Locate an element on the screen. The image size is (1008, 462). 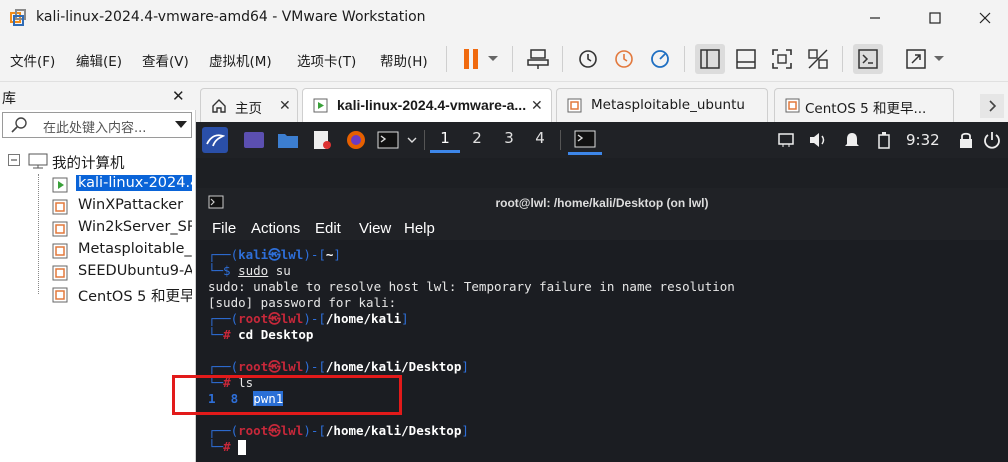
desktop-icon is located at coordinates (254, 140).